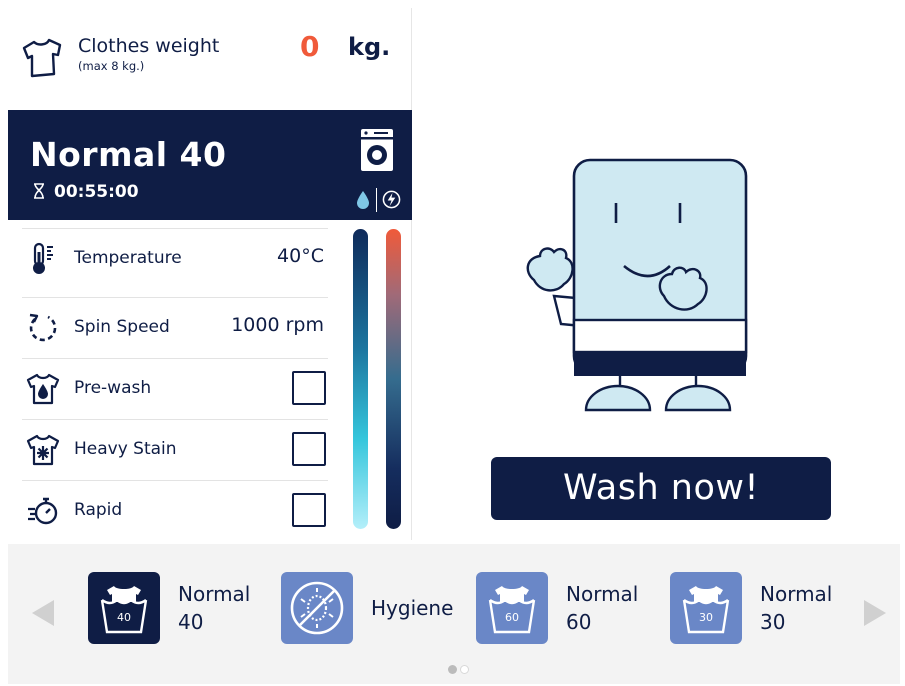  I want to click on next-programs-arrow, so click(875, 613).